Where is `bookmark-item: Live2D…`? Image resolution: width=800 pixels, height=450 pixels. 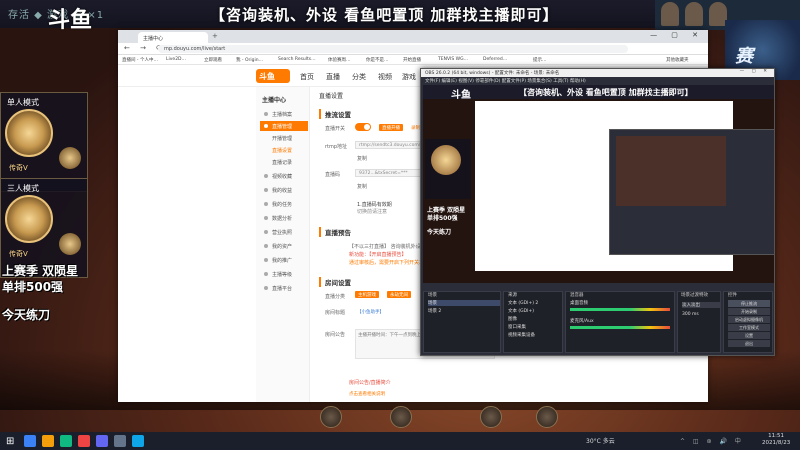 bookmark-item: Live2D… is located at coordinates (176, 59).